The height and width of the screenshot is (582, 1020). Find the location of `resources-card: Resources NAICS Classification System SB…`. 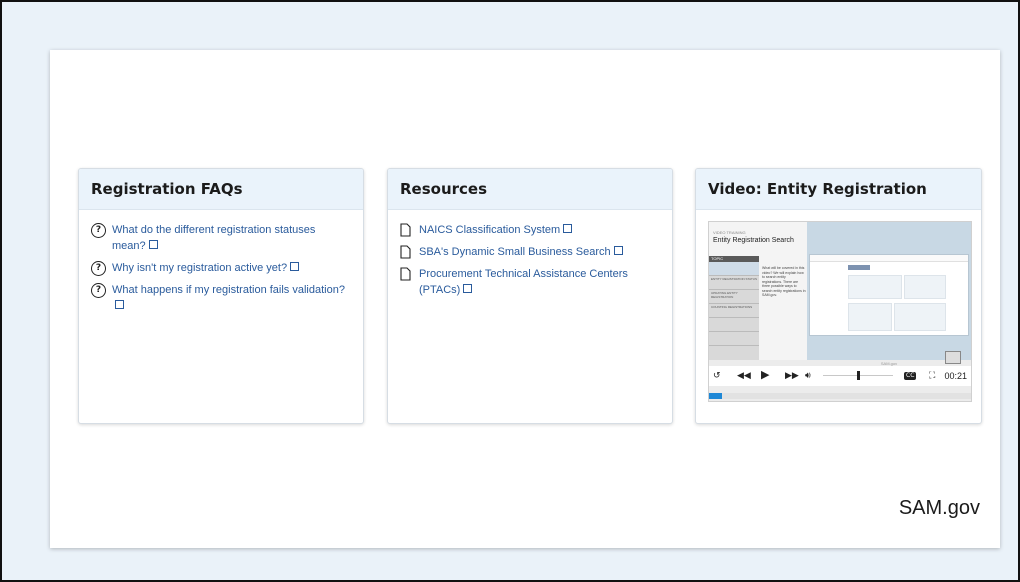

resources-card: Resources NAICS Classification System SB… is located at coordinates (530, 296).